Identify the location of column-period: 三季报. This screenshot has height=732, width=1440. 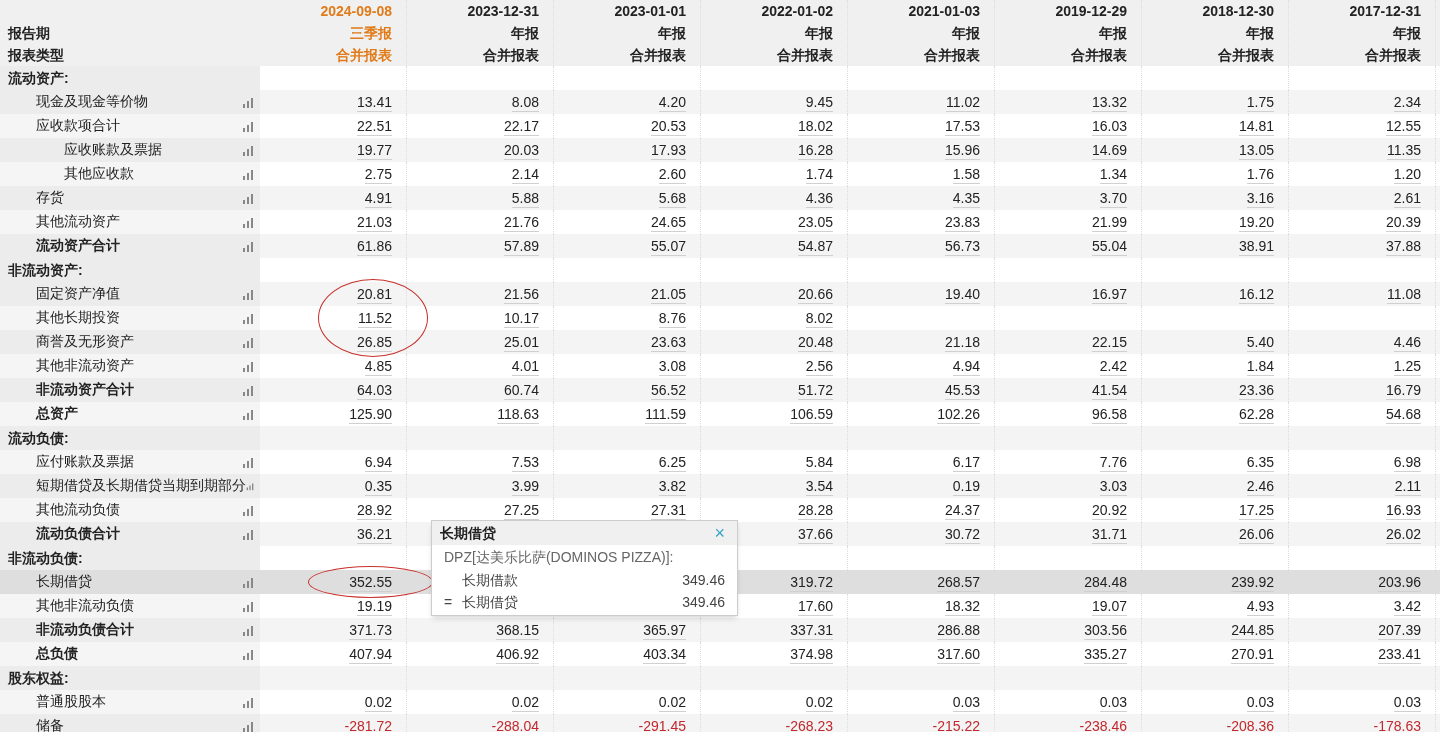
(371, 33).